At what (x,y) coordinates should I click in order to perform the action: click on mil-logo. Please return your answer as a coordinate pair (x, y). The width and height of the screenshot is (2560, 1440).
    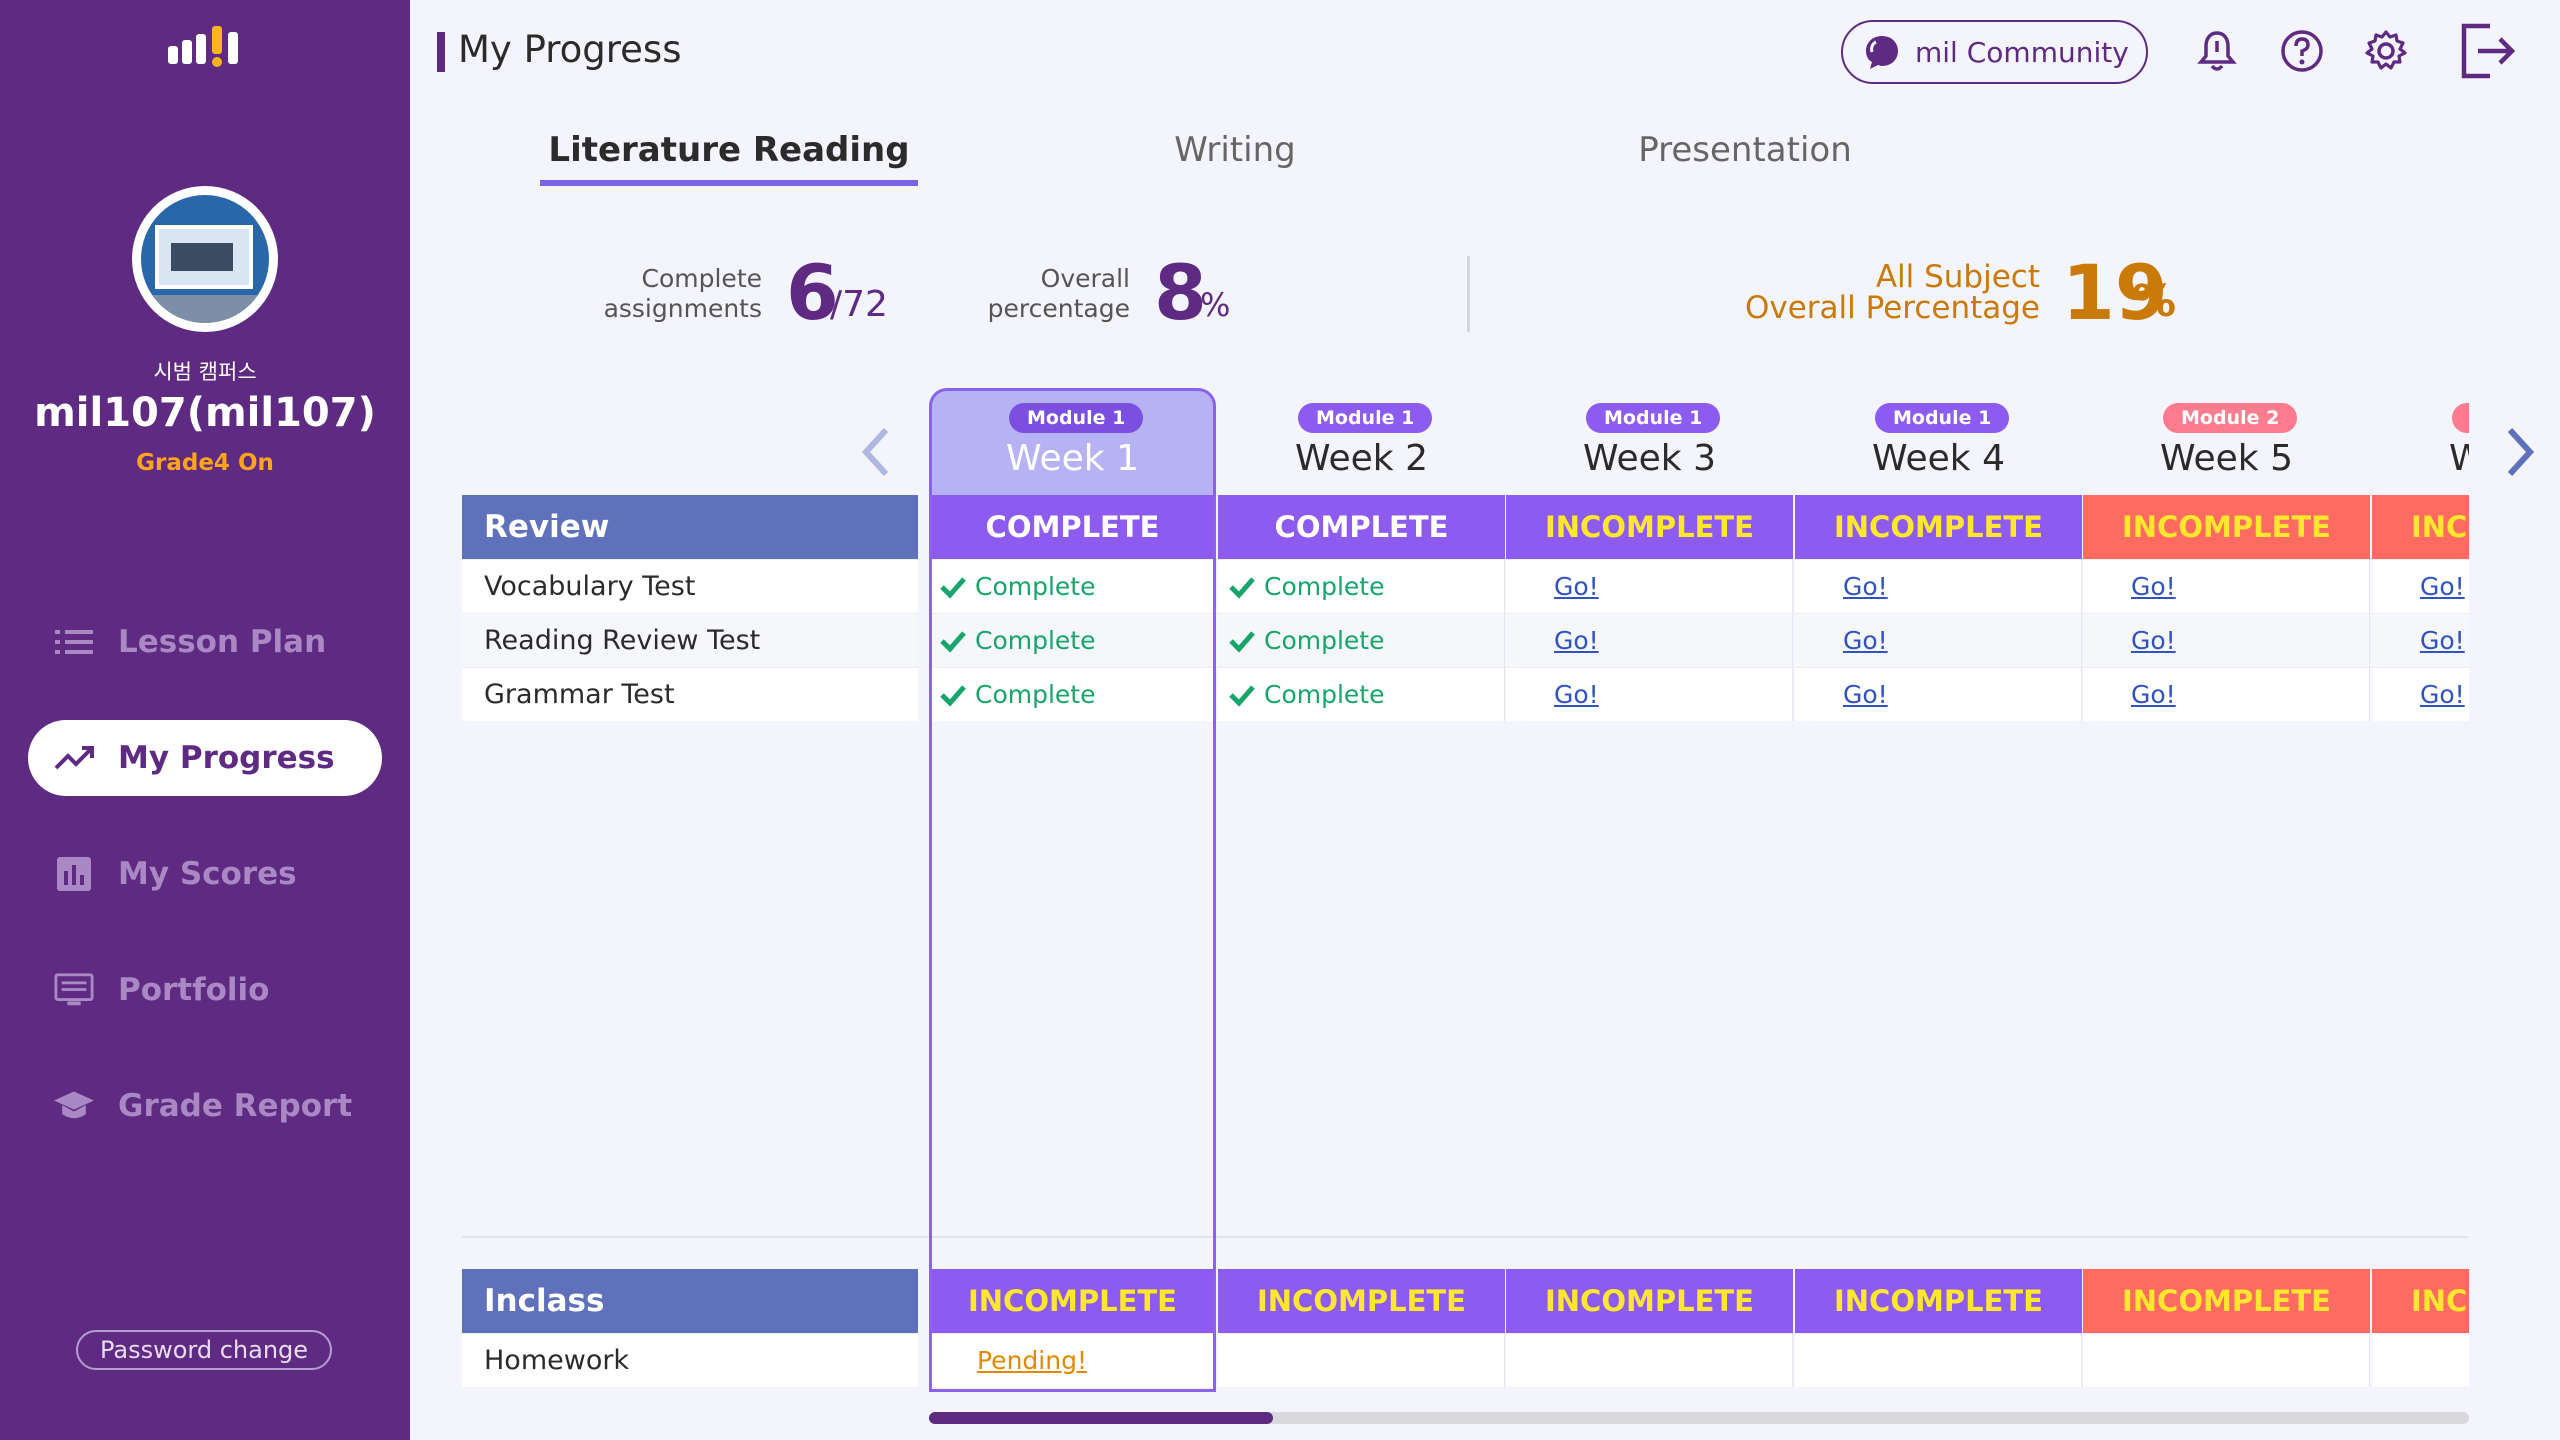
    Looking at the image, I should click on (206, 48).